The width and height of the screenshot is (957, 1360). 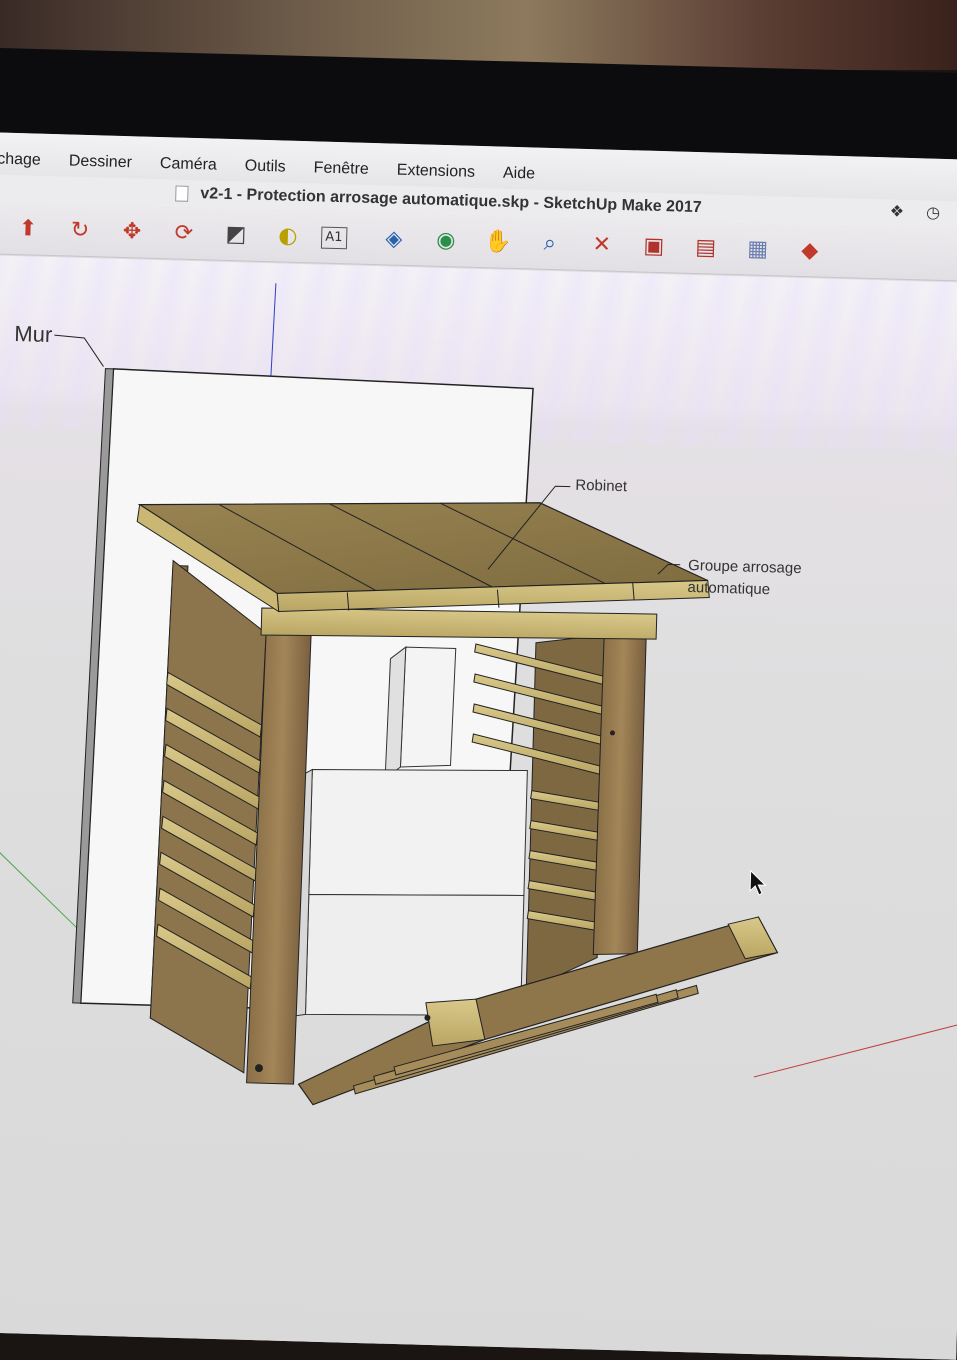 I want to click on follow-me-icon: ↻, so click(x=79, y=230).